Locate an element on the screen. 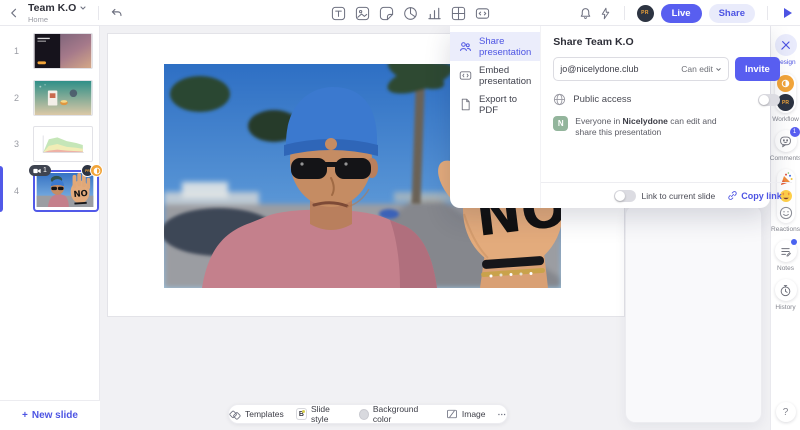  smiley-icon is located at coordinates (785, 213).